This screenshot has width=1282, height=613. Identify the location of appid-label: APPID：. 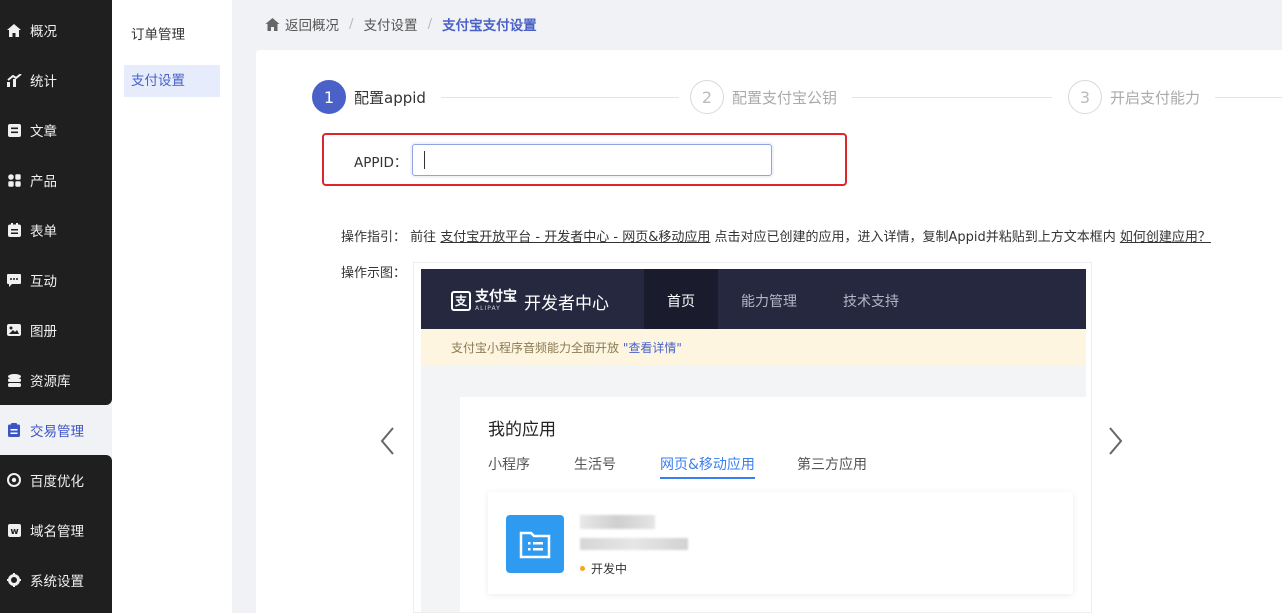
(381, 163).